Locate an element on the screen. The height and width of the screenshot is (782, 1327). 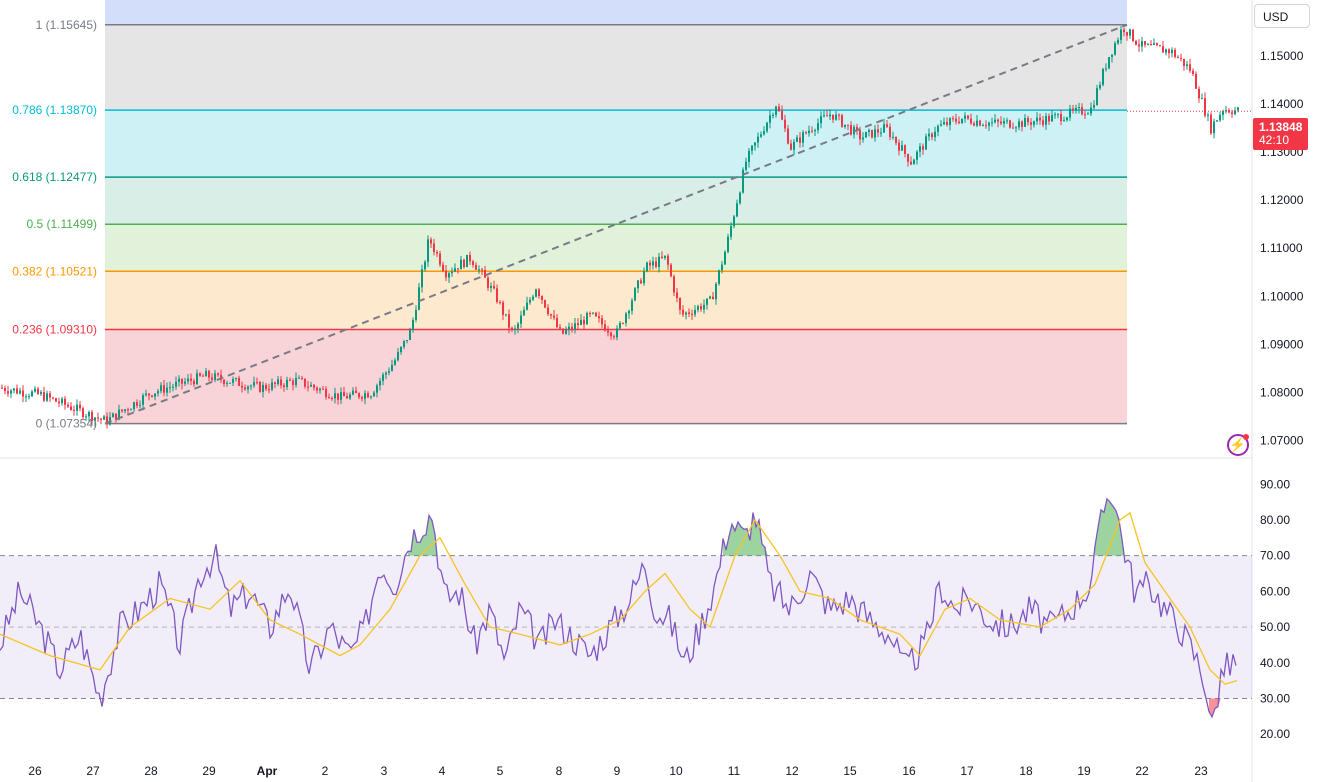
fib-label-0.786: 0.786 (1.13870) is located at coordinates (54, 110).